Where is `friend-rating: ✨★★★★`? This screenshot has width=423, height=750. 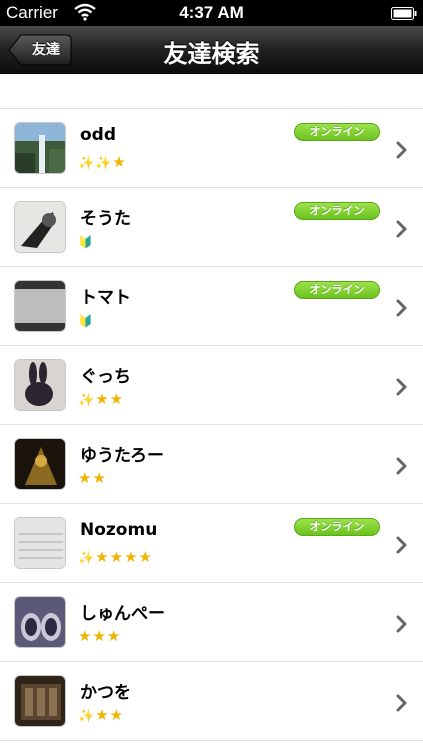 friend-rating: ✨★★★★ is located at coordinates (115, 557).